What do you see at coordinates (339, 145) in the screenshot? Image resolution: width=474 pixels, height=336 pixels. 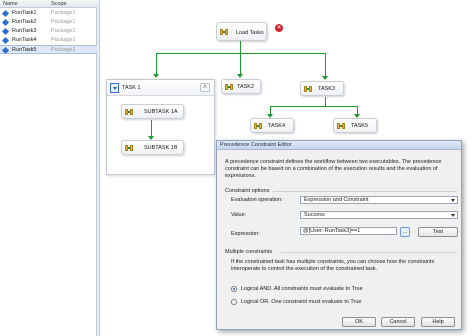 I see `dialog-titlebar: Precedence Constraint Editor` at bounding box center [339, 145].